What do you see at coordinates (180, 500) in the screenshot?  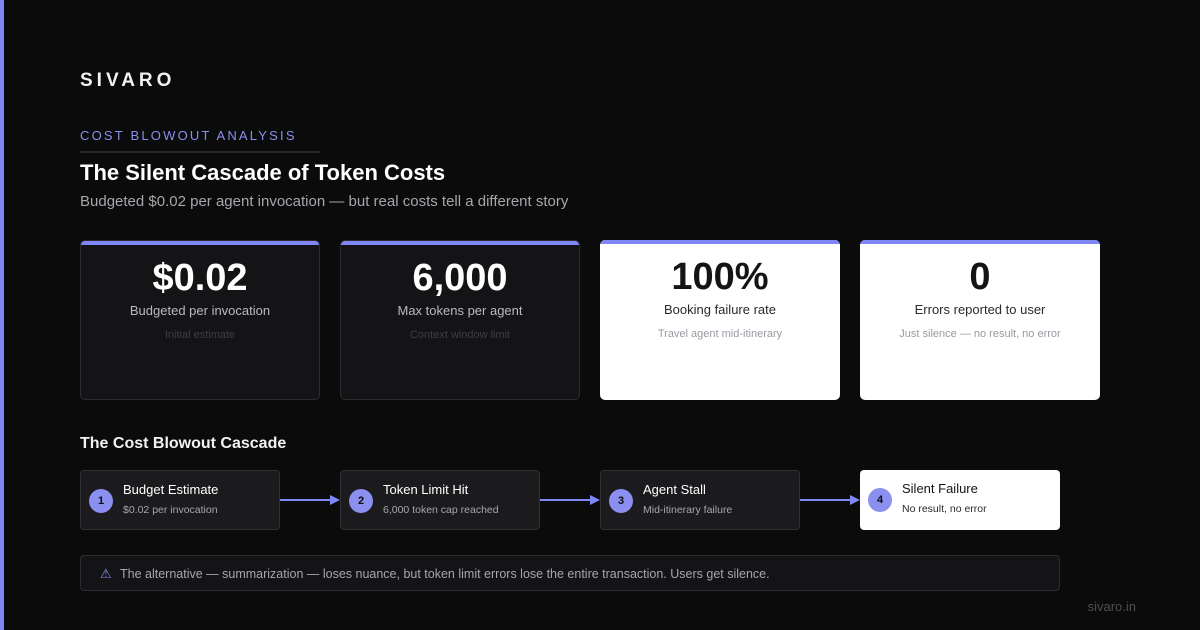 I see `cascade-step-budget-estimate: 1 Budget Estimate $0.02 per invocation` at bounding box center [180, 500].